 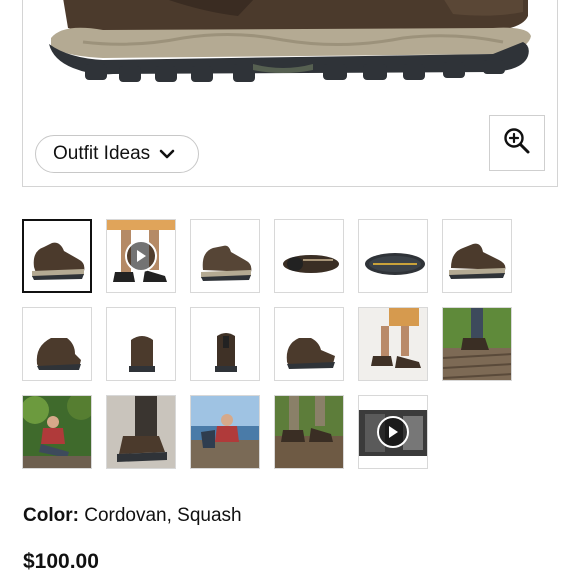 What do you see at coordinates (57, 432) in the screenshot?
I see `thumb-lifestyle-hiker-forest` at bounding box center [57, 432].